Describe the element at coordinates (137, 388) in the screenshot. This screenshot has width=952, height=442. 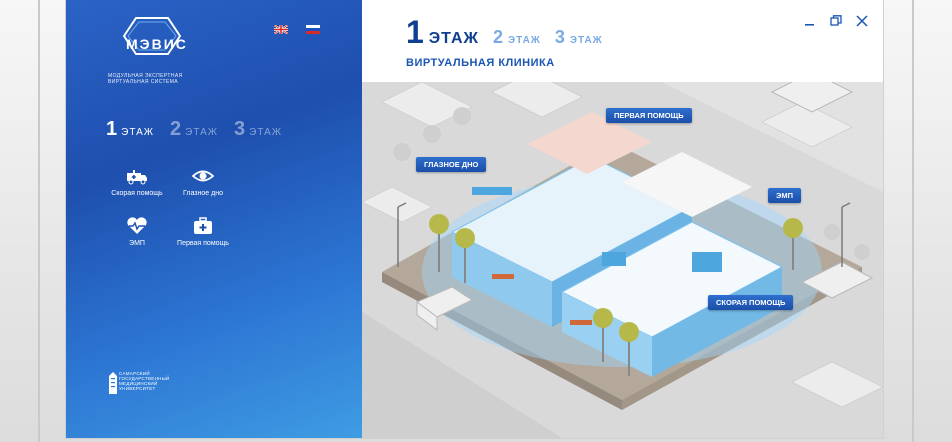
I see `university-line: УНИВЕРСИТЕТ` at that location.